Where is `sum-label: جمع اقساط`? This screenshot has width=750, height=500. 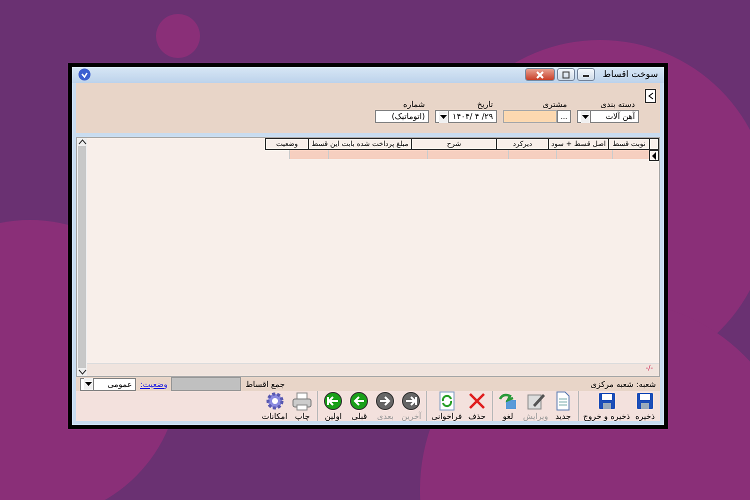
sum-label: جمع اقساط is located at coordinates (265, 384).